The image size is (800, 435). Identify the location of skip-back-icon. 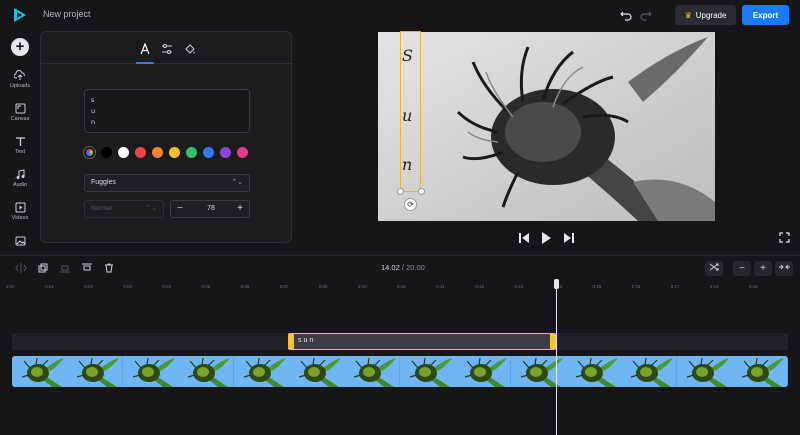
(524, 238).